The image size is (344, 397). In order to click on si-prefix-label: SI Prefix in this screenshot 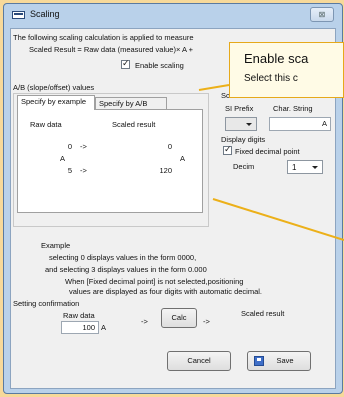, I will do `click(239, 108)`.